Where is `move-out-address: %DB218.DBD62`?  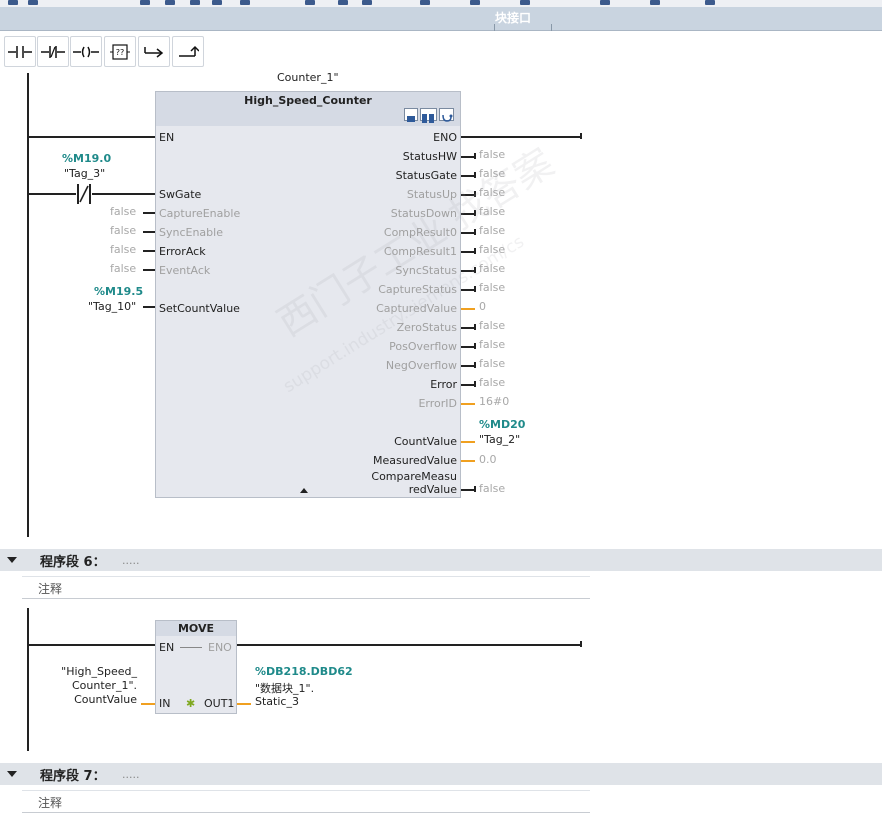
move-out-address: %DB218.DBD62 is located at coordinates (304, 671).